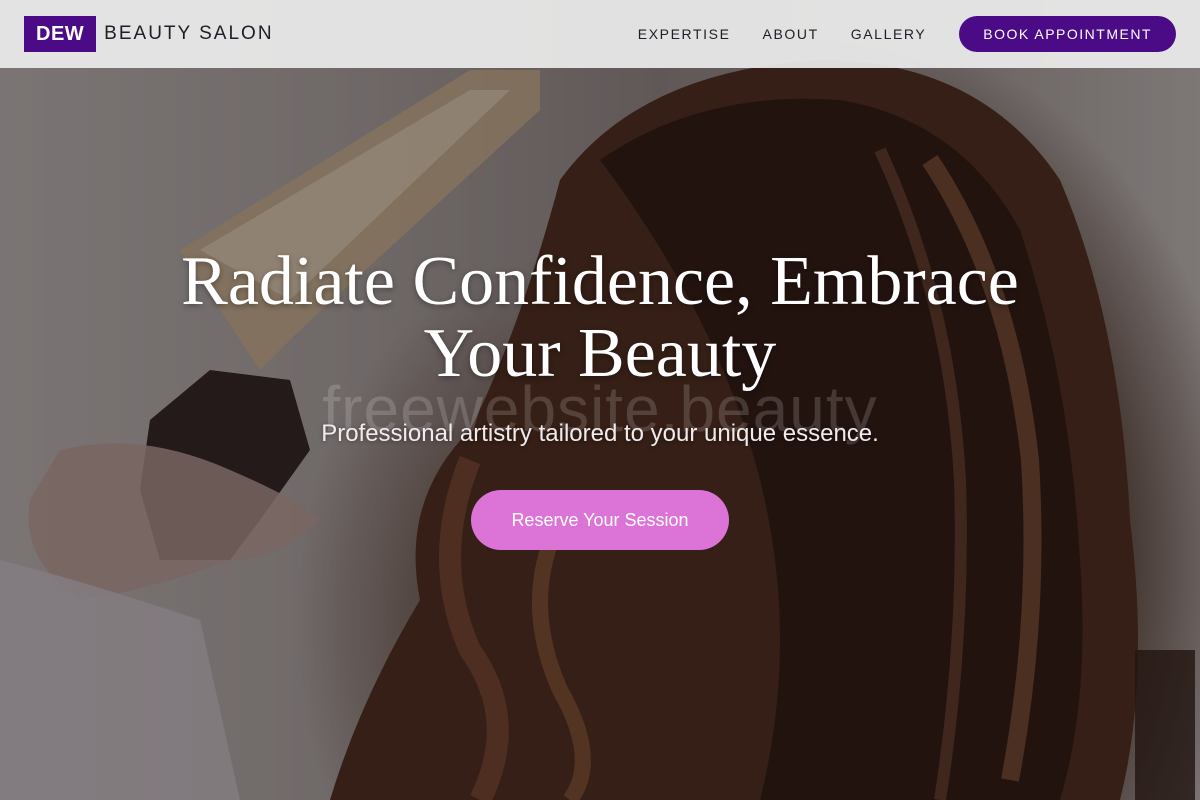 This screenshot has height=800, width=1200. I want to click on brand-logo: DEW BEAUTY SALON, so click(149, 34).